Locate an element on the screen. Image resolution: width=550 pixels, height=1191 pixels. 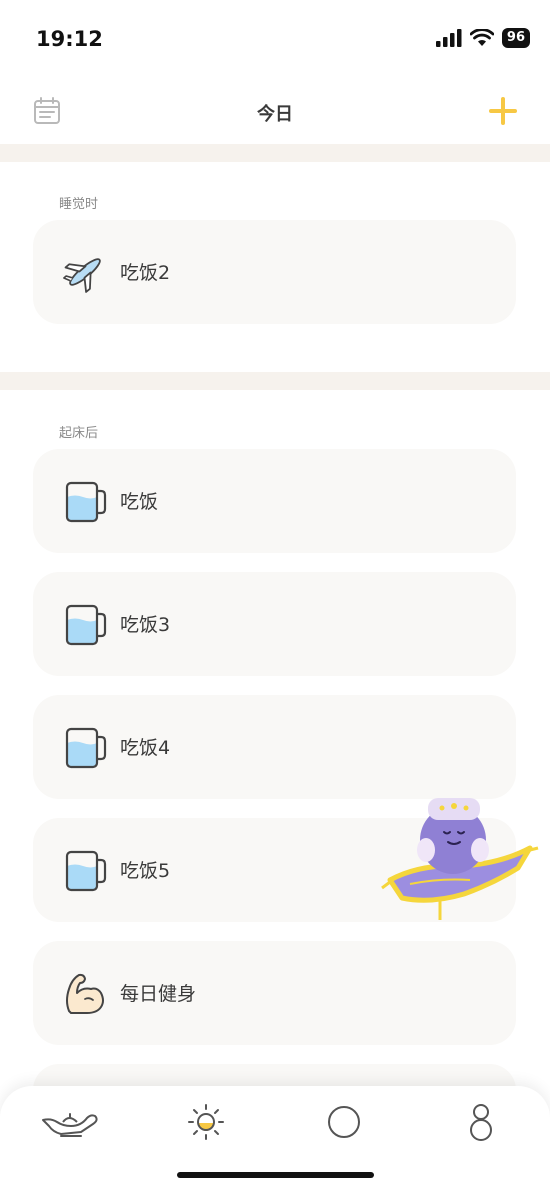
tab-circle is located at coordinates (344, 1122).